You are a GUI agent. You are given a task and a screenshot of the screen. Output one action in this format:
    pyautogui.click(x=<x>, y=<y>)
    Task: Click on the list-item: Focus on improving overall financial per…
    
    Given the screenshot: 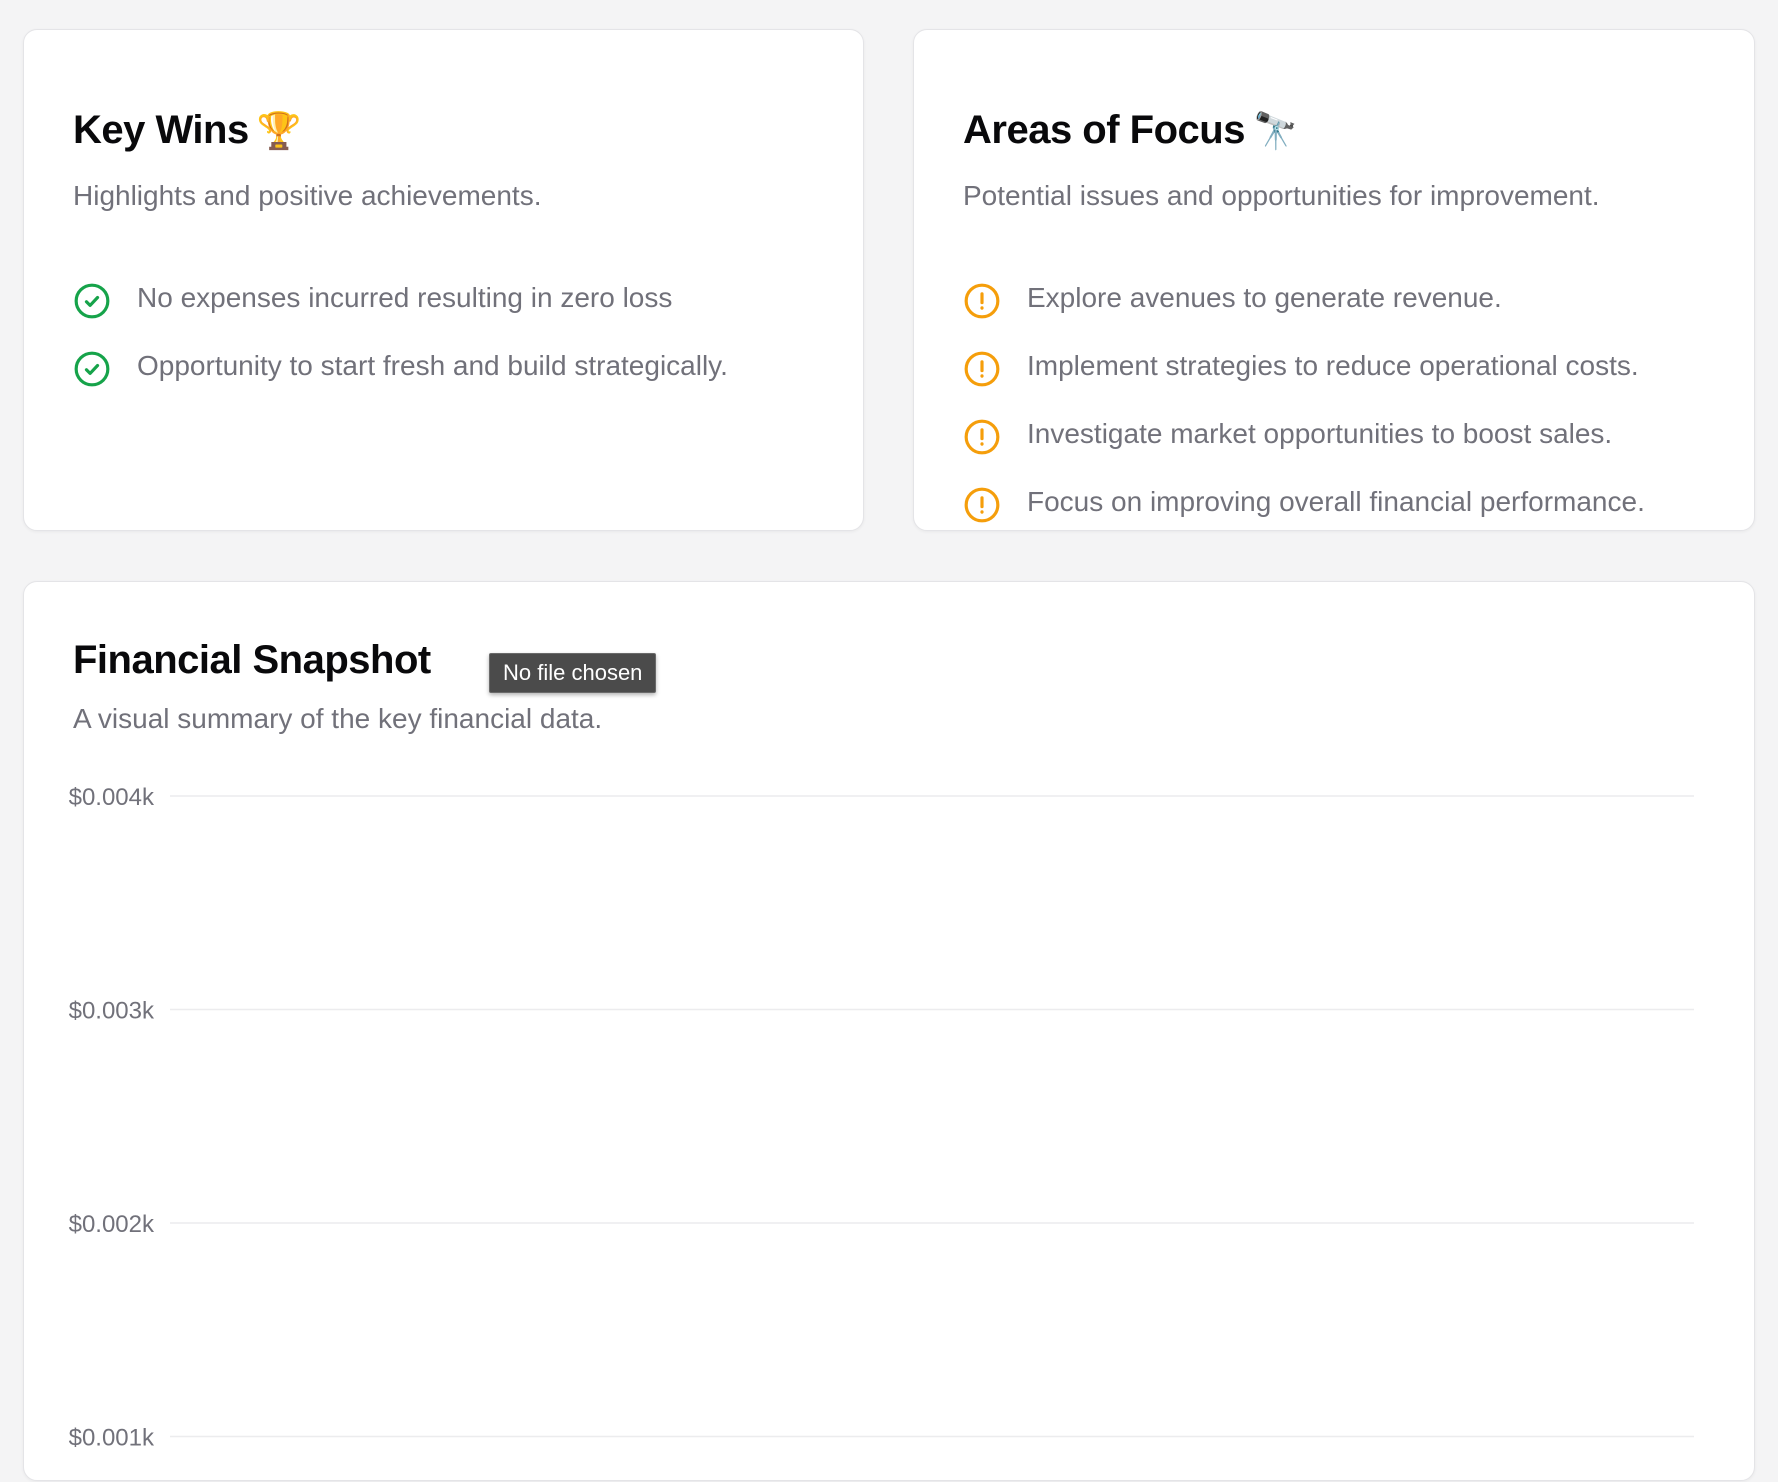 What is the action you would take?
    pyautogui.click(x=1304, y=502)
    